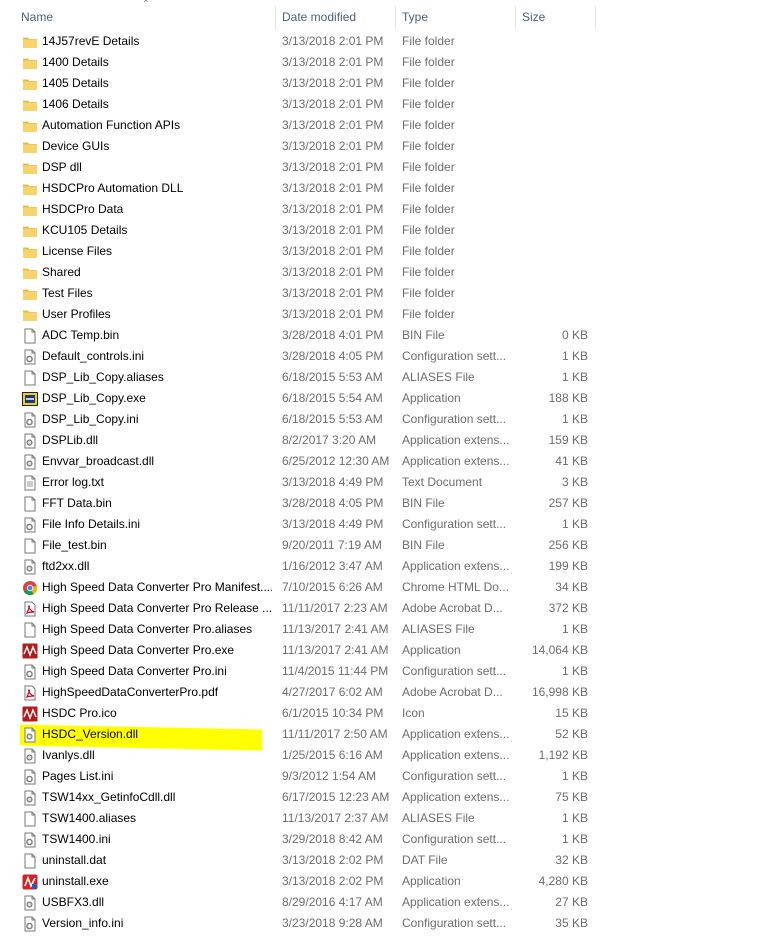 The height and width of the screenshot is (941, 765). Describe the element at coordinates (336, 797) in the screenshot. I see `file-date-modified: 6/17/2015 12:23 AM` at that location.